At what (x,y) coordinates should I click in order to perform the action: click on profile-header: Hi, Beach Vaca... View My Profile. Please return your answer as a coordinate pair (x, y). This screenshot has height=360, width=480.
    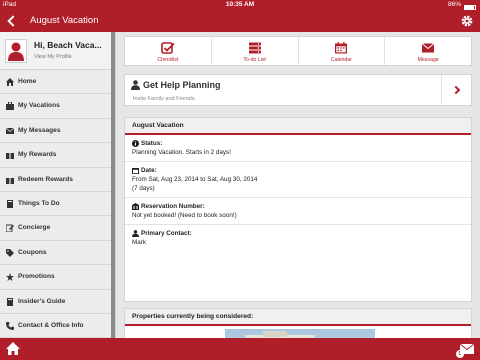
    Looking at the image, I should click on (57, 51).